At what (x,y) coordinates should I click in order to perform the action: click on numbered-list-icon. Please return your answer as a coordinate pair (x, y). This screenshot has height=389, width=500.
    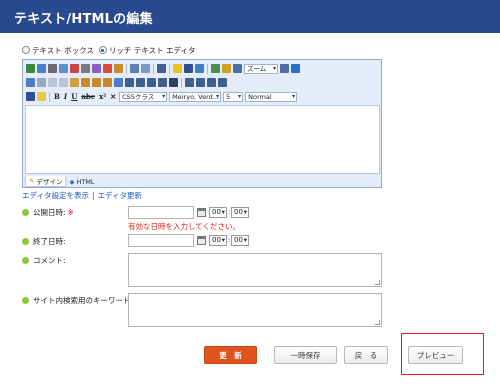
    Looking at the image, I should click on (211, 82).